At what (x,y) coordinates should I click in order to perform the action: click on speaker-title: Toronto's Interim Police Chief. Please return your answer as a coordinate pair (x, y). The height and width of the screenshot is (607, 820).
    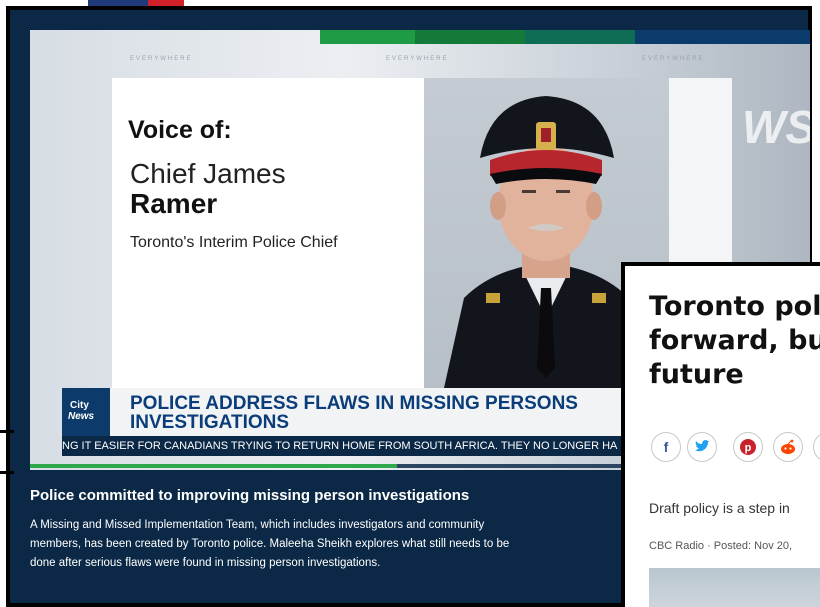
    Looking at the image, I should click on (234, 242).